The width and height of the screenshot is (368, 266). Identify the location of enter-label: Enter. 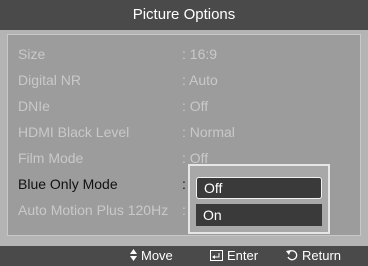
(243, 255).